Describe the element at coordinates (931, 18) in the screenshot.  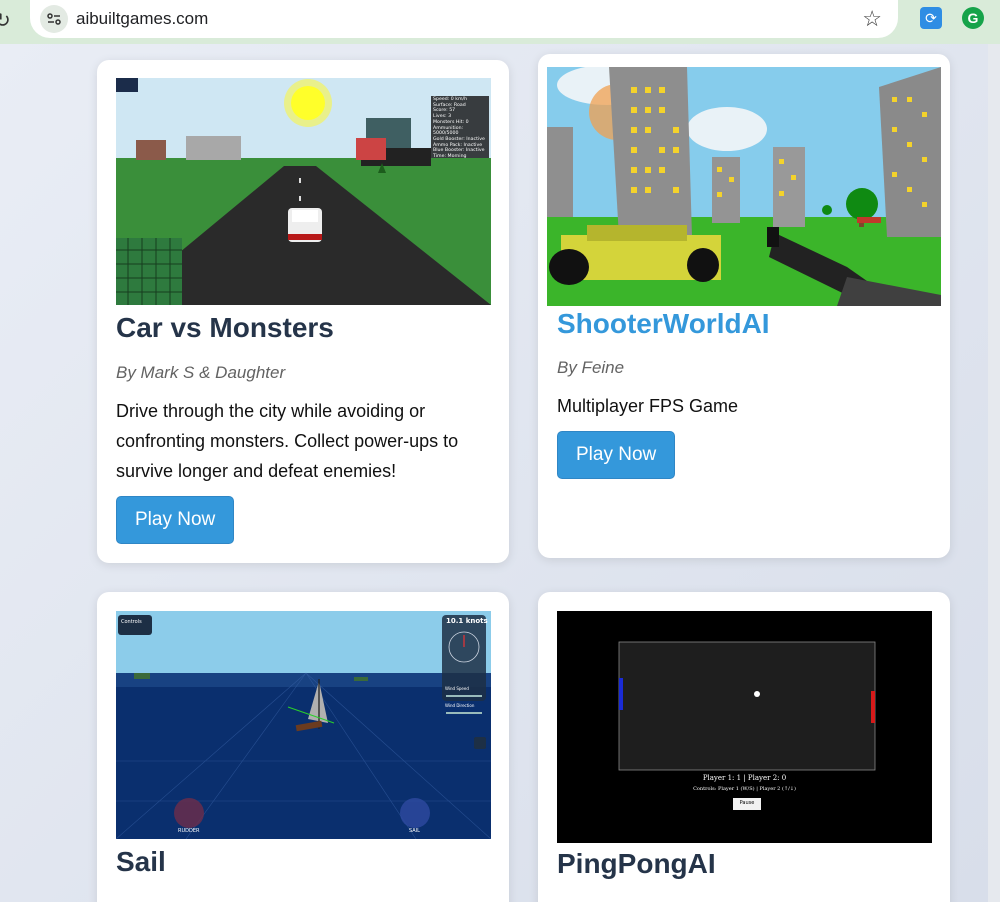
I see `extension-sync-icon: ⟳` at that location.